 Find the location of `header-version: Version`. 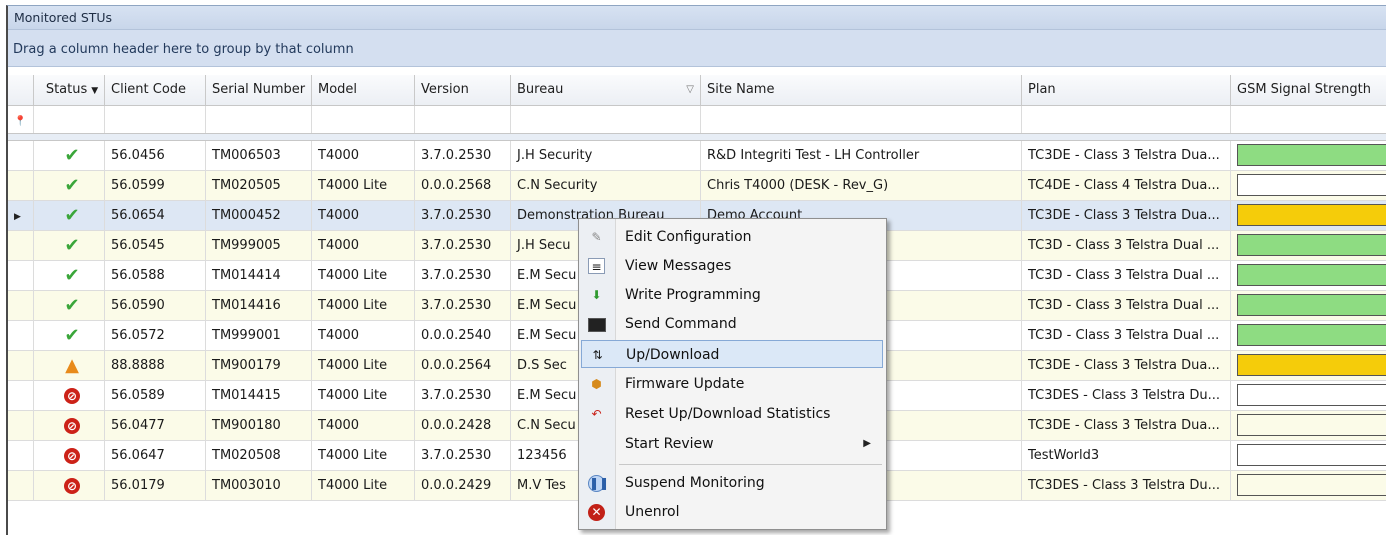

header-version: Version is located at coordinates (463, 90).